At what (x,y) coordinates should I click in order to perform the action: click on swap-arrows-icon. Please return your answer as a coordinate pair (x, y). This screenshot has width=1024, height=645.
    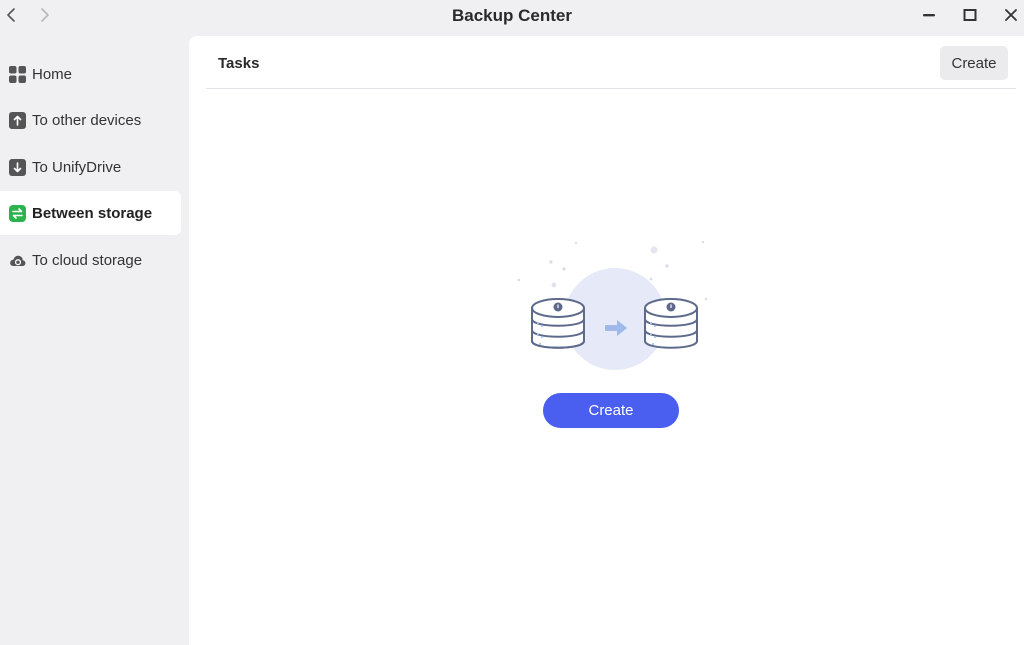
    Looking at the image, I should click on (17, 213).